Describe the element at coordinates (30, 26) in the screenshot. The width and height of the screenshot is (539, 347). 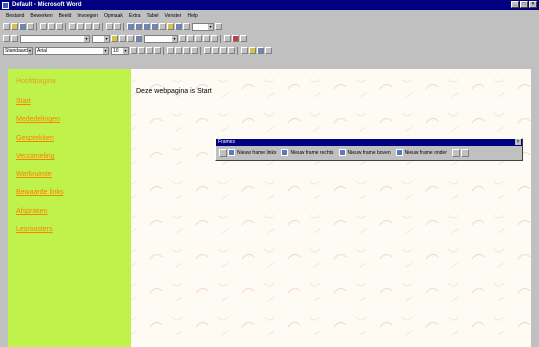
I see `web-page-preview-icon` at that location.